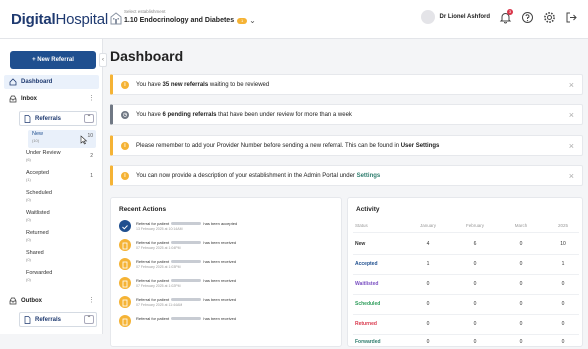 This screenshot has width=588, height=349. Describe the element at coordinates (220, 223) in the screenshot. I see `action-text: has been accepted` at that location.